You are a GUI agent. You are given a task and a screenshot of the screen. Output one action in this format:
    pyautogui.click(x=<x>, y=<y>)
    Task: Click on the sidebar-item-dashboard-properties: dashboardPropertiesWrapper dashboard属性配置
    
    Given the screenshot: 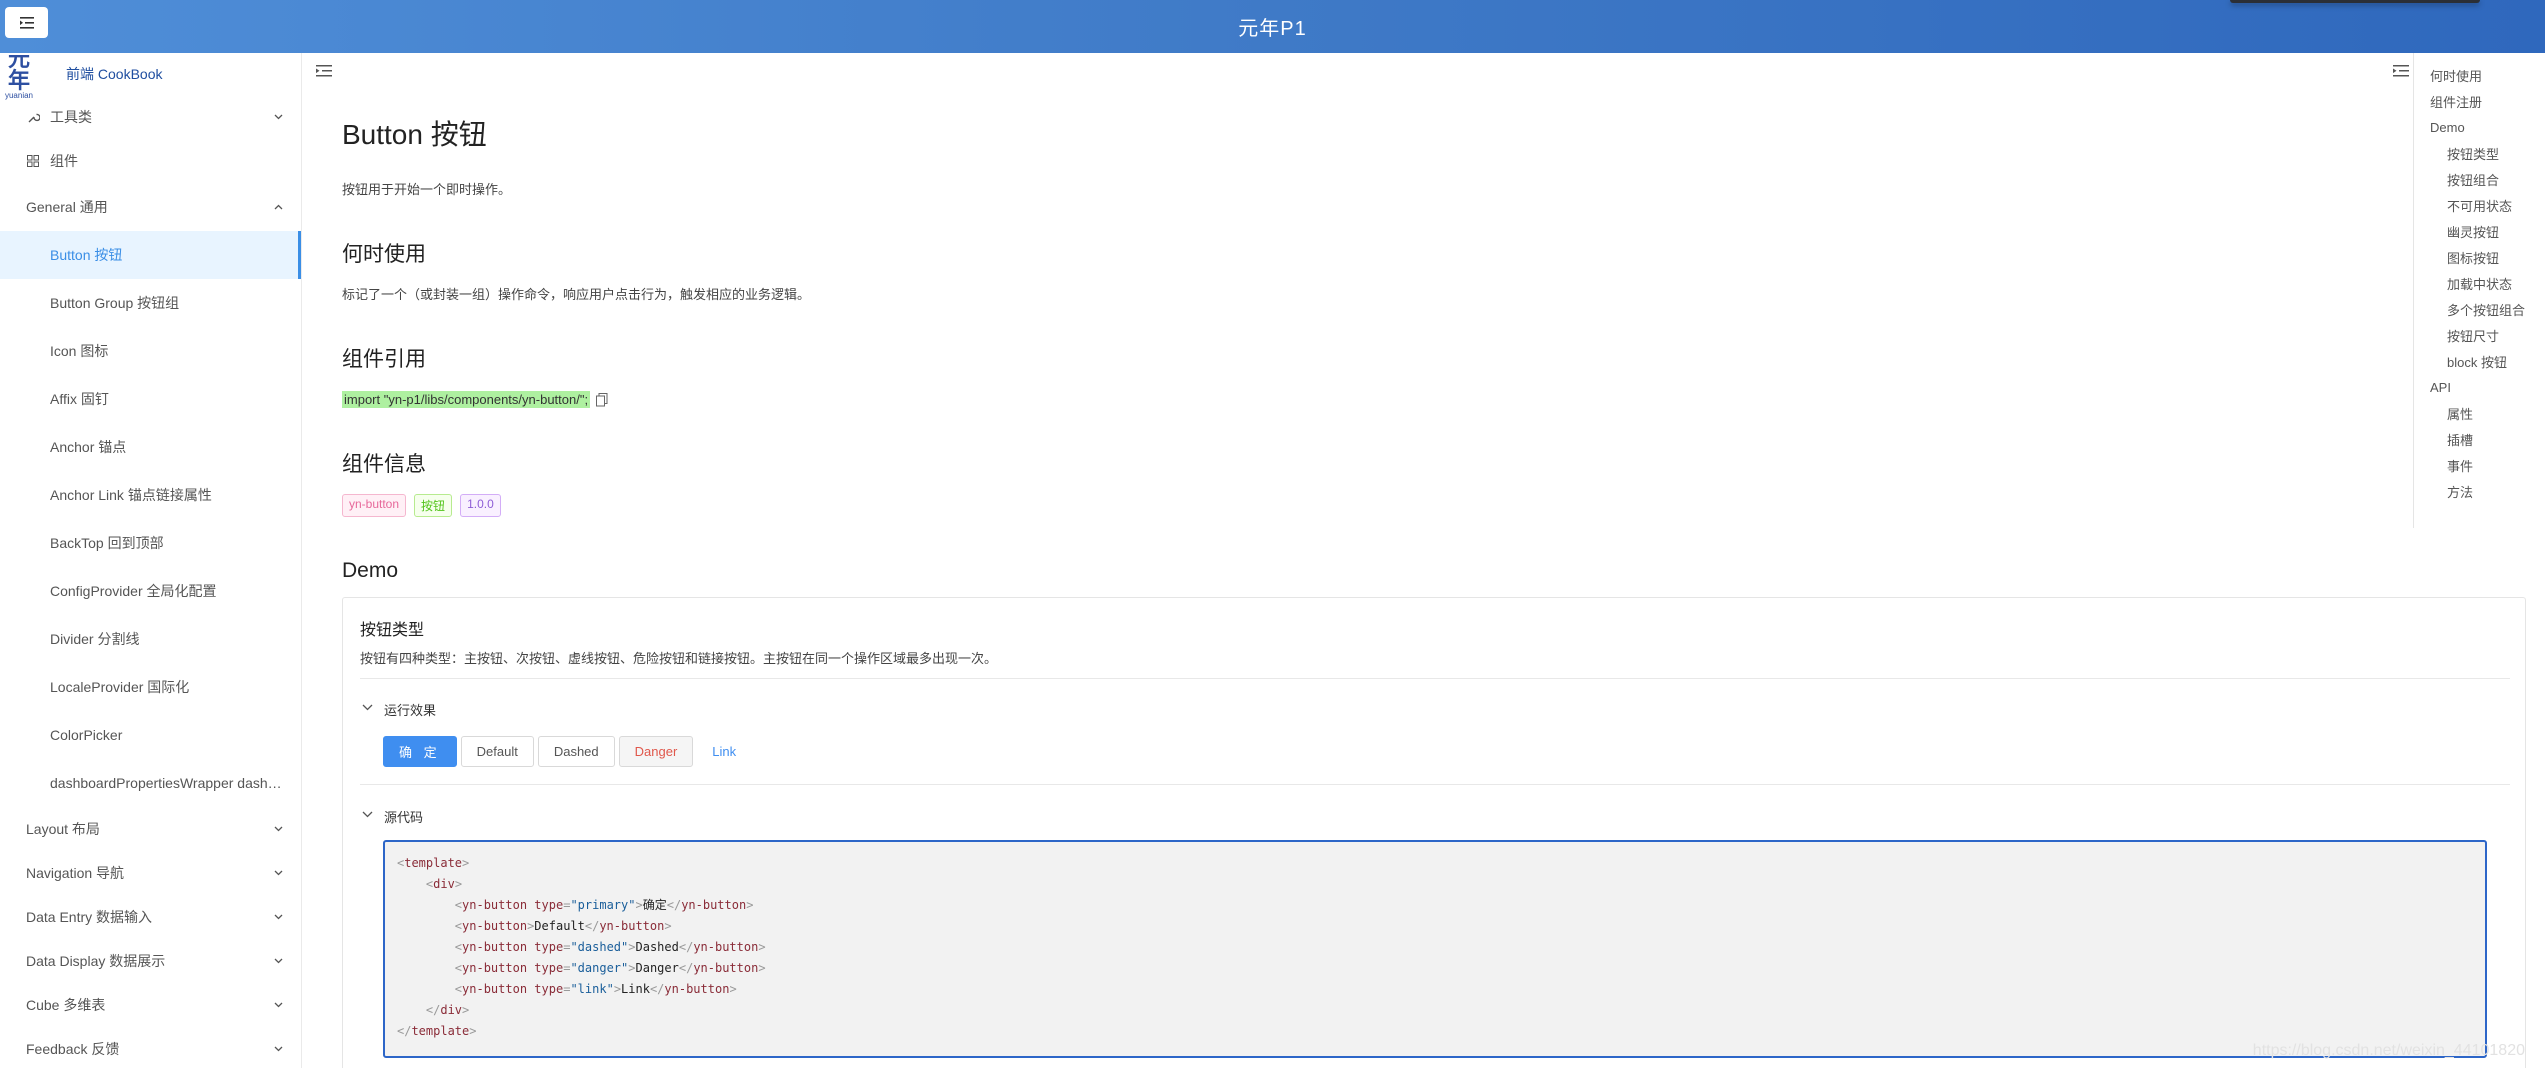 What is the action you would take?
    pyautogui.click(x=150, y=783)
    